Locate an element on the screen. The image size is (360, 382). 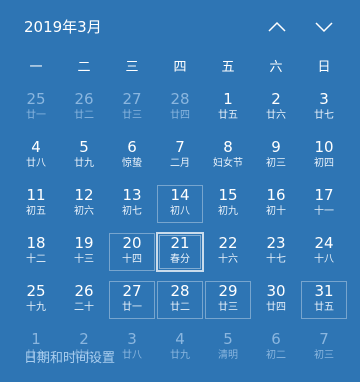
day-cell: 7 二月 is located at coordinates (180, 156).